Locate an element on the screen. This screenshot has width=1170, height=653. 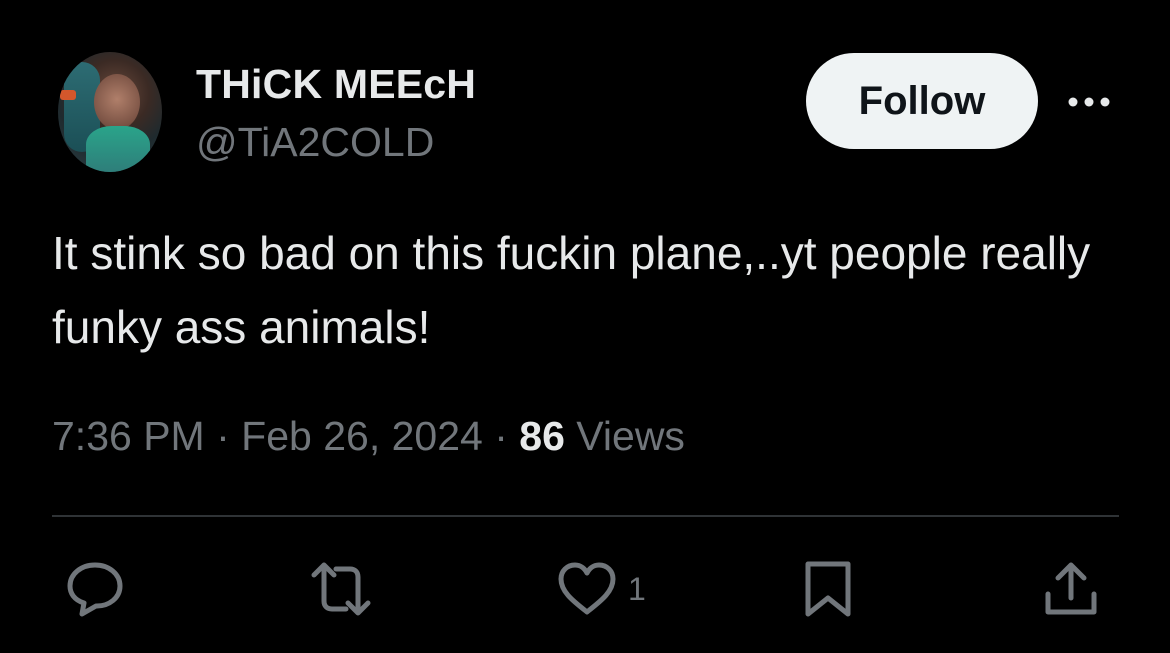
follow-button: Follow is located at coordinates (922, 101).